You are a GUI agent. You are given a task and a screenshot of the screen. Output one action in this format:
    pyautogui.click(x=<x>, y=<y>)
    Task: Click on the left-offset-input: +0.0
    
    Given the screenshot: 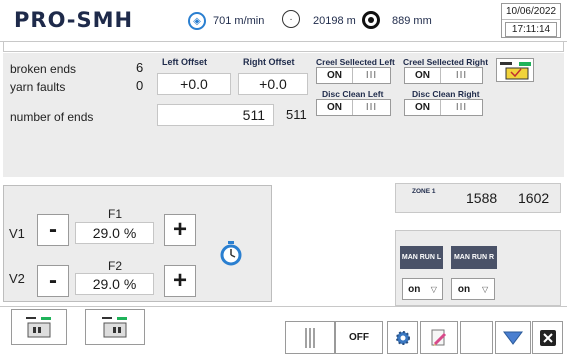 What is the action you would take?
    pyautogui.click(x=194, y=84)
    